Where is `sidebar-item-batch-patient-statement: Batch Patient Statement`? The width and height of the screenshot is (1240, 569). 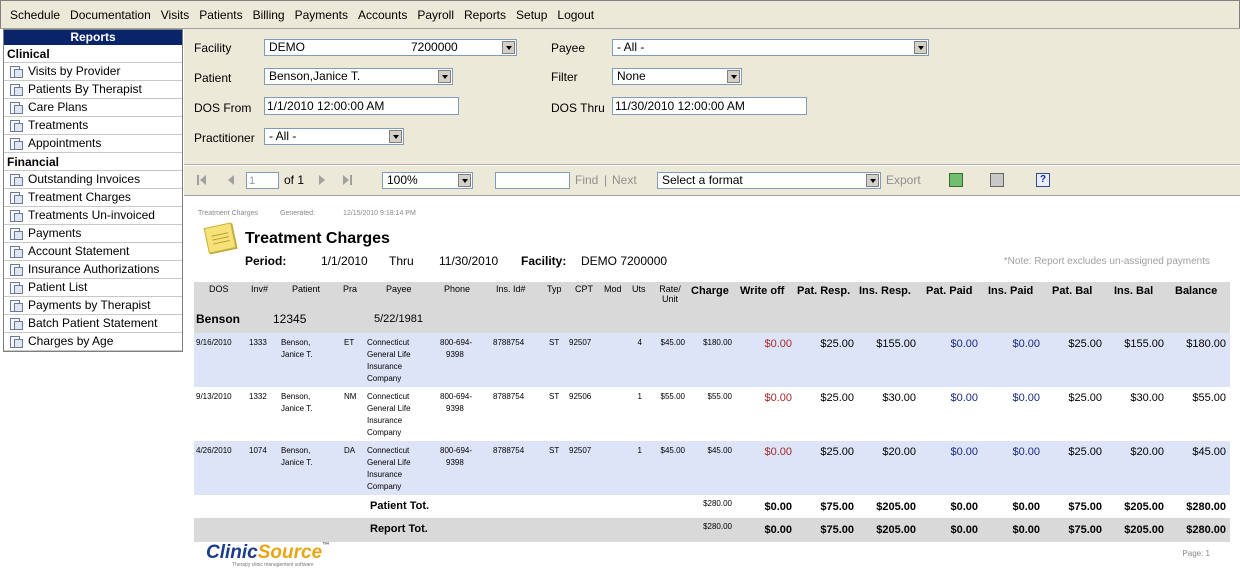 sidebar-item-batch-patient-statement: Batch Patient Statement is located at coordinates (93, 324).